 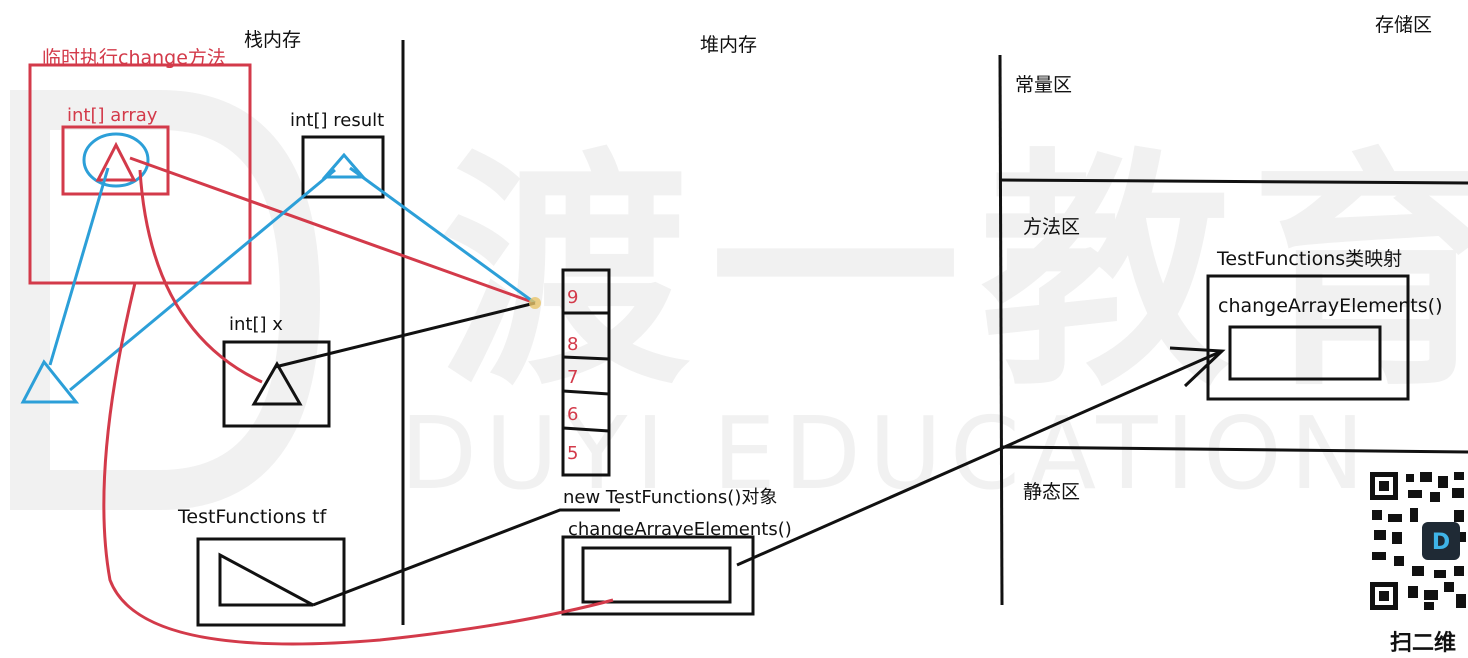 I want to click on method-static-divider, so click(x=1233, y=449).